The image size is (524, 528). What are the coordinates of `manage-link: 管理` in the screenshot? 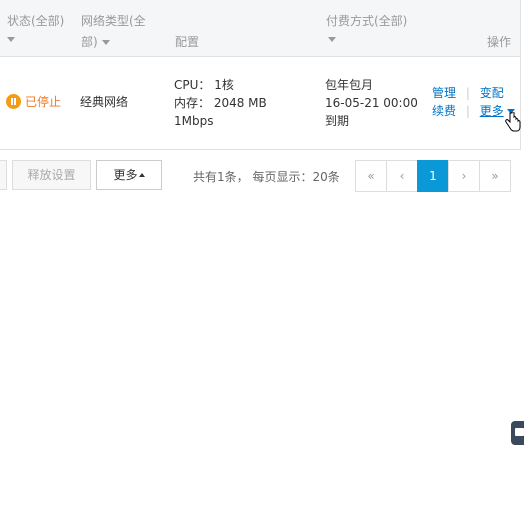 It's located at (444, 93).